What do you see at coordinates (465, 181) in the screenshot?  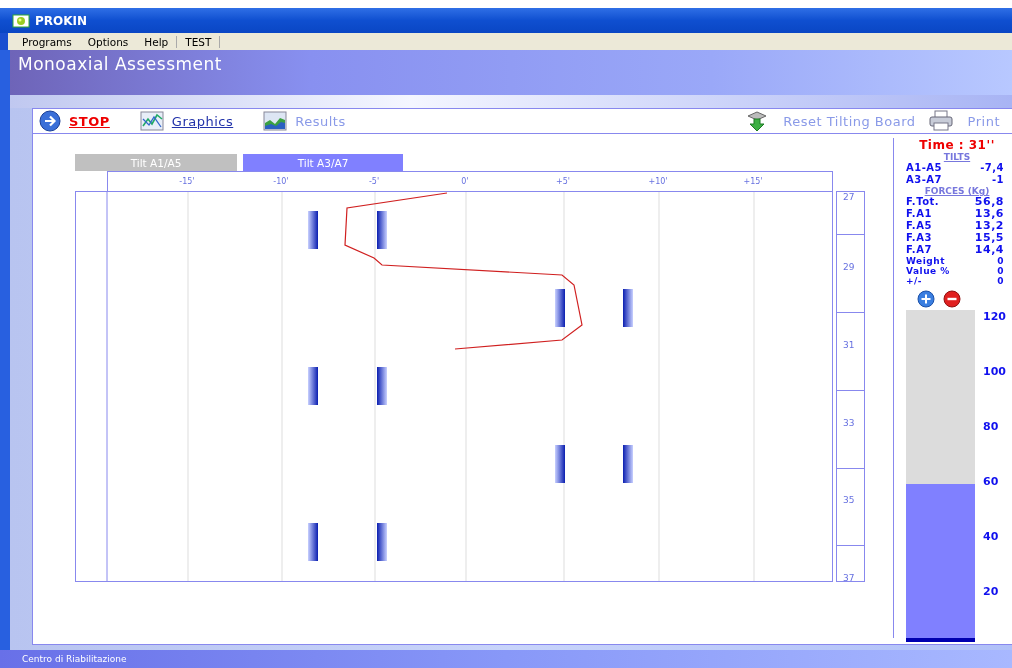 I see `axis-label: 0'` at bounding box center [465, 181].